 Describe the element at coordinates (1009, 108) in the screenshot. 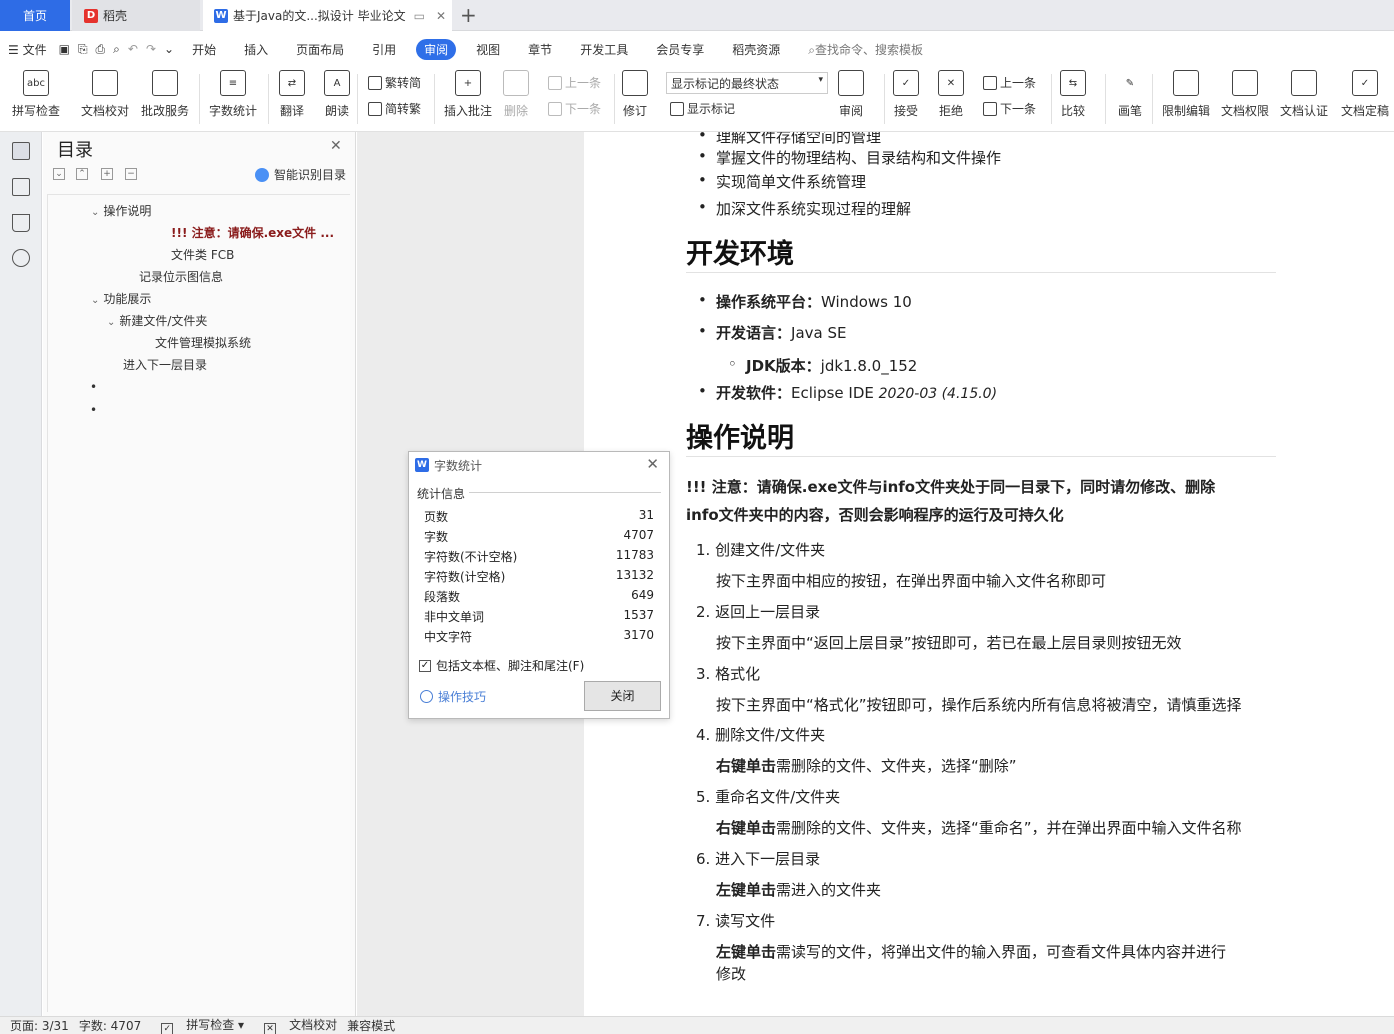

I see `next-change-button: 下一条` at that location.